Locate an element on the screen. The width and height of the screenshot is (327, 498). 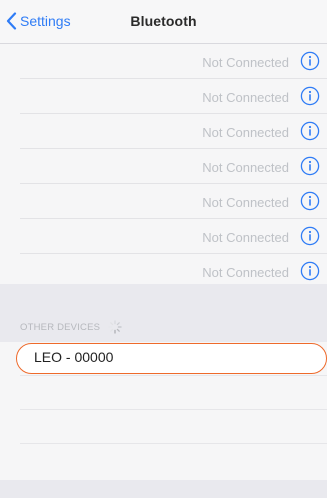
section-title: OTHER DEVICES is located at coordinates (60, 327).